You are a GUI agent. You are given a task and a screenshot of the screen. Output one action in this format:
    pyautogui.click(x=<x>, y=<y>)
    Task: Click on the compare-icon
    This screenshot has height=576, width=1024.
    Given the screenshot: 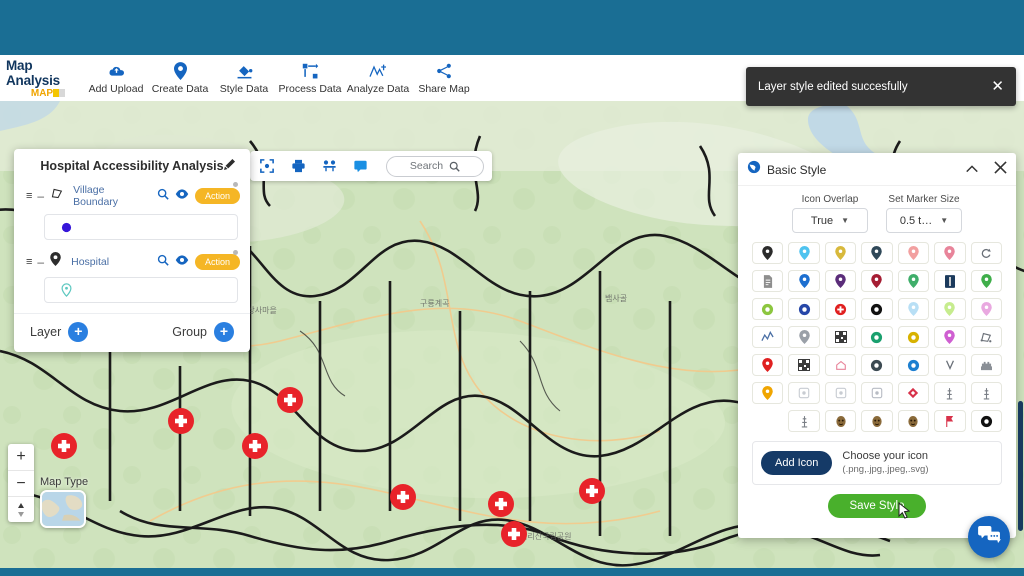 What is the action you would take?
    pyautogui.click(x=329, y=166)
    